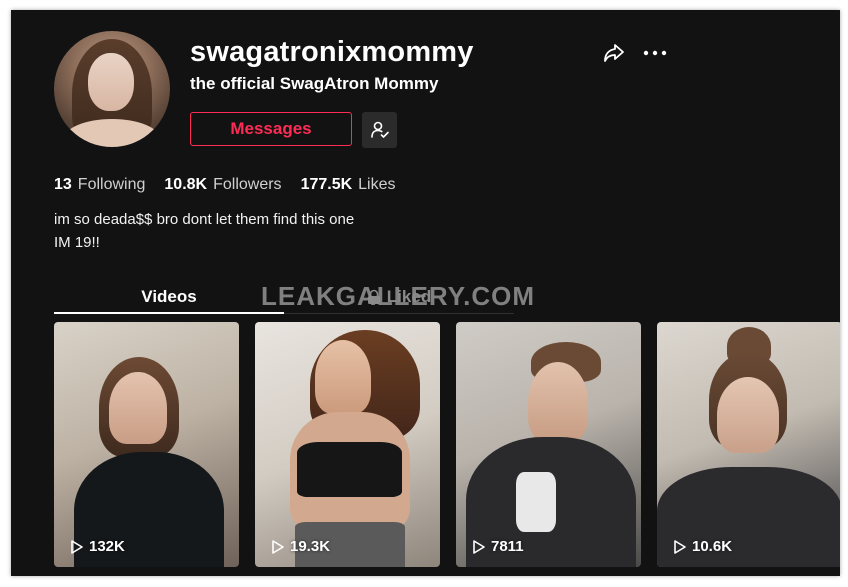  I want to click on avatar, so click(112, 89).